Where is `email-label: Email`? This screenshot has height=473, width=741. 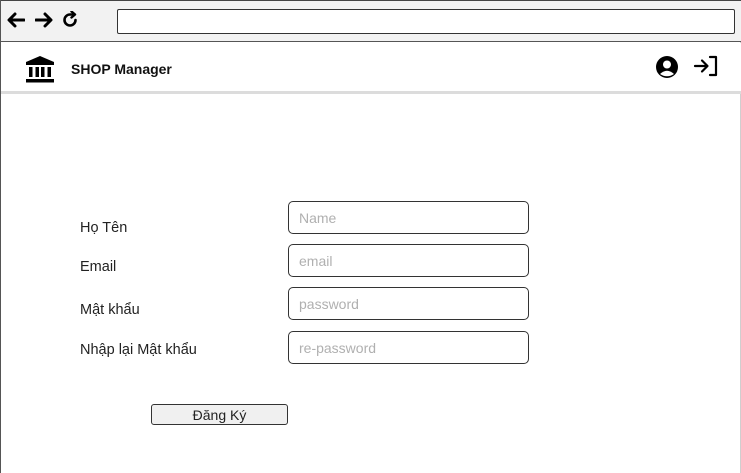
email-label: Email is located at coordinates (98, 267).